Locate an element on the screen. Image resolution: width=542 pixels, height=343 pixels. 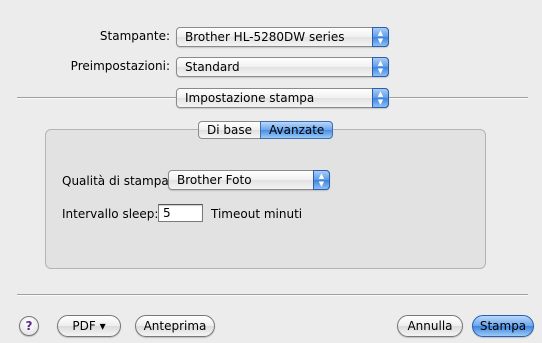
tab-bar: Di base Avanzate is located at coordinates (266, 130).